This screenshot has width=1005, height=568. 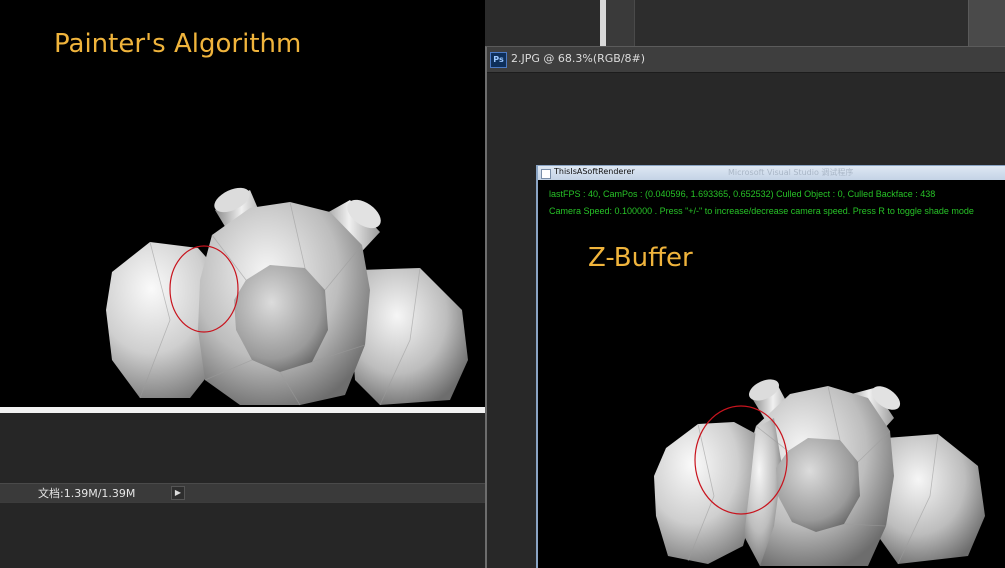 I want to click on photoshop-icon: Ps, so click(x=498, y=60).